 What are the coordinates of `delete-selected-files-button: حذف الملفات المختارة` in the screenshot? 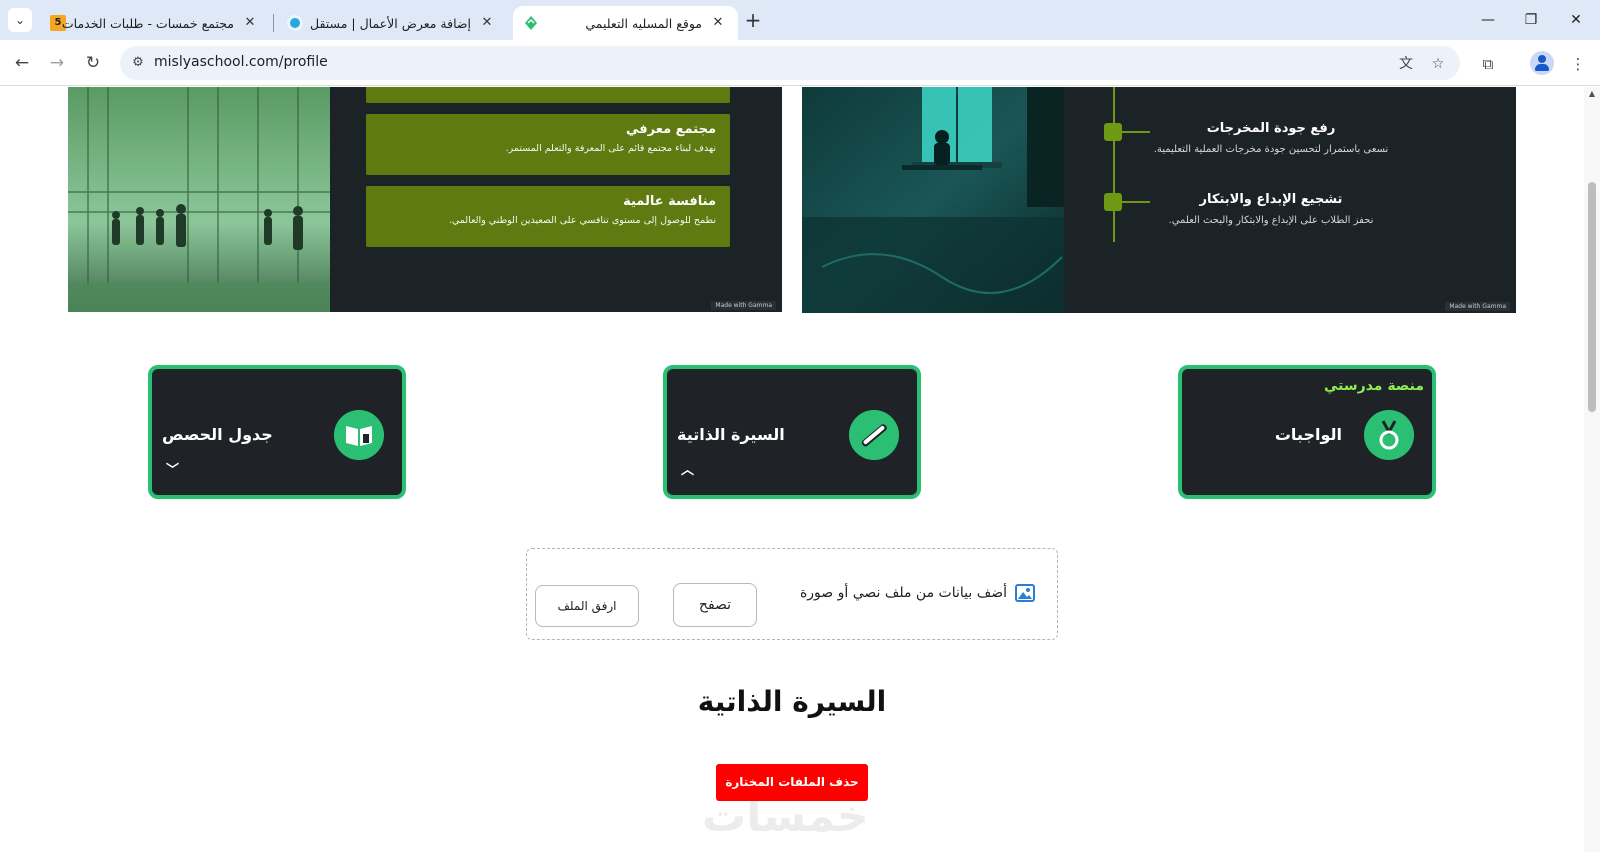 It's located at (792, 782).